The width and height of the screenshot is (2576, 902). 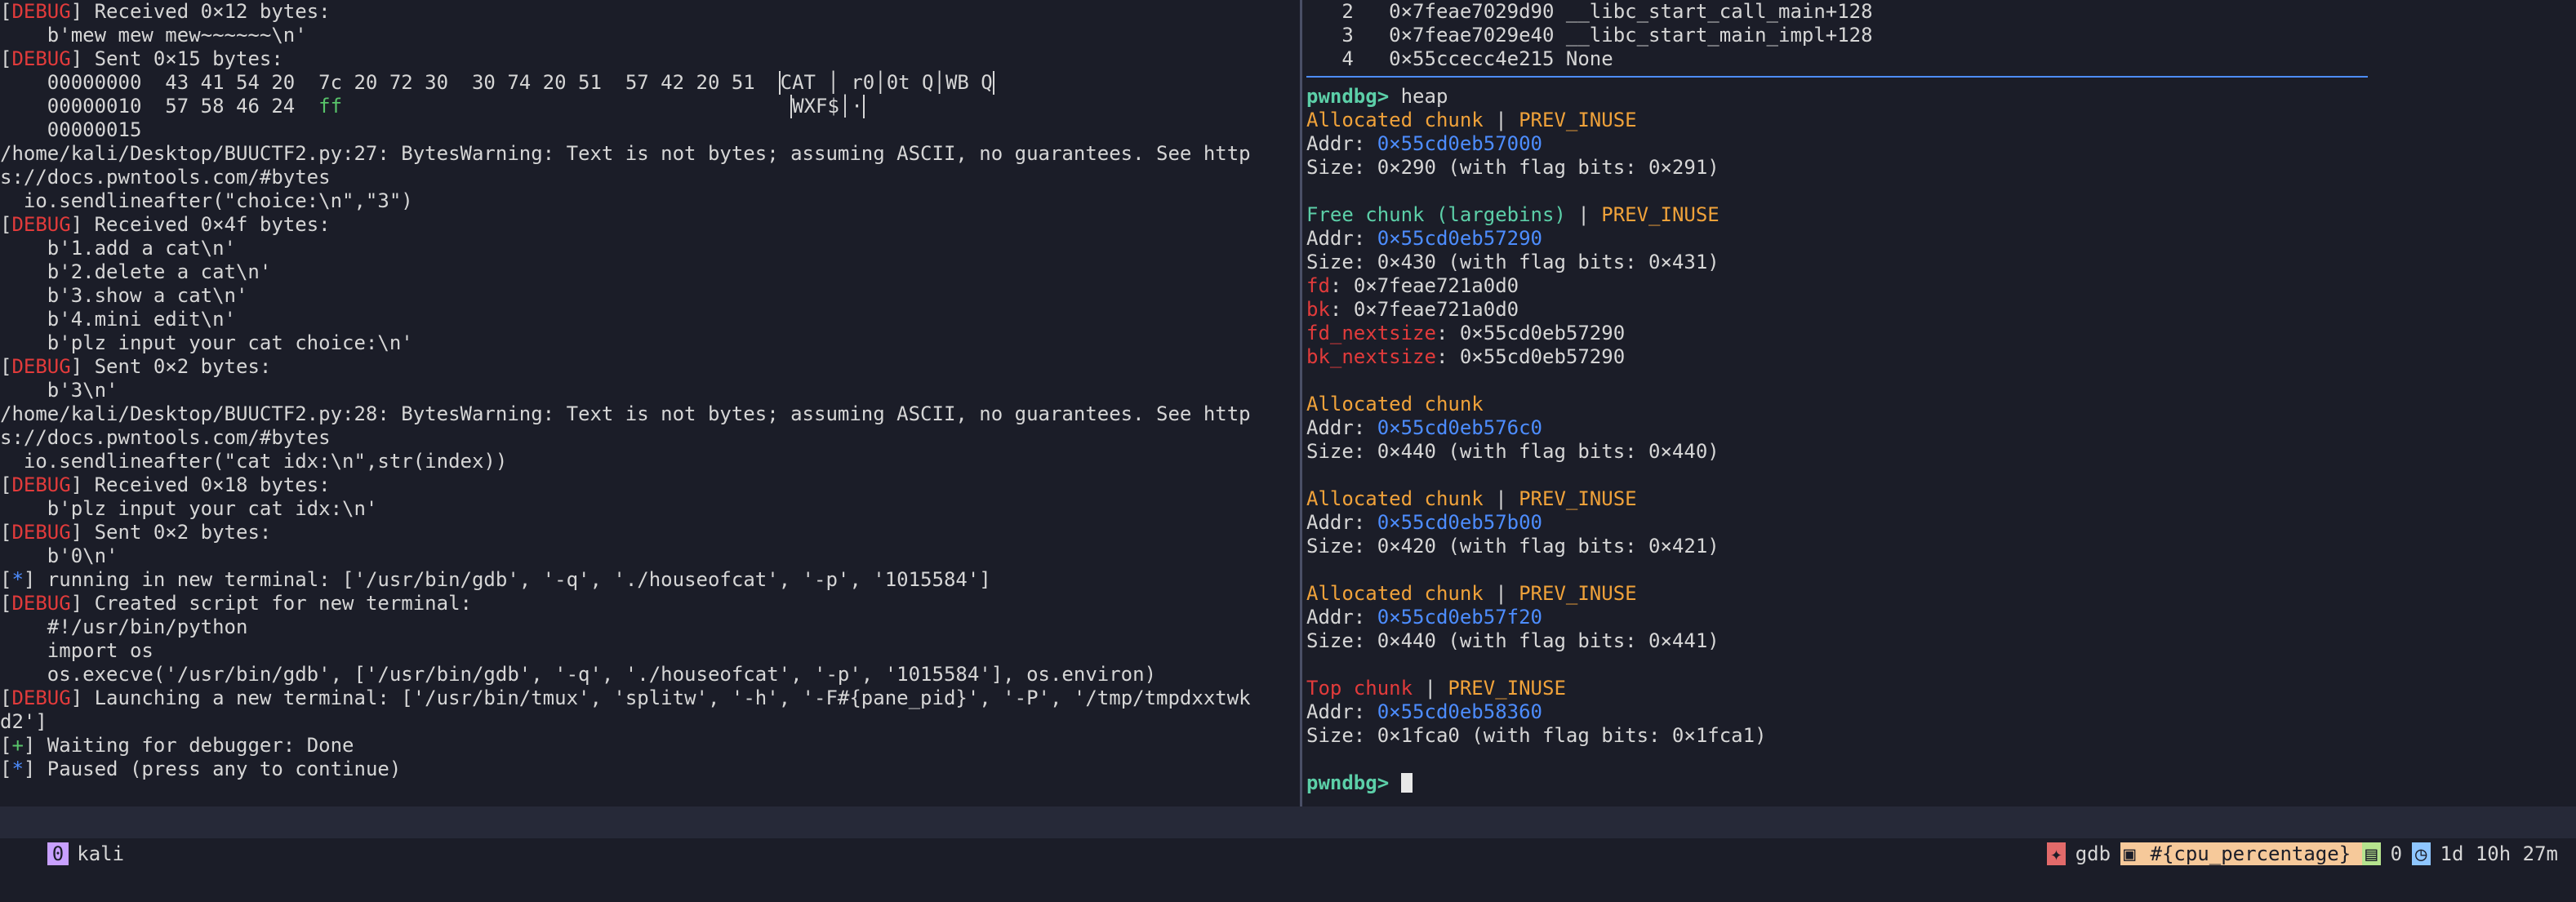 What do you see at coordinates (1513, 167) in the screenshot?
I see `chunk-size: Size: 0×290 (with flag bits: 0×291)` at bounding box center [1513, 167].